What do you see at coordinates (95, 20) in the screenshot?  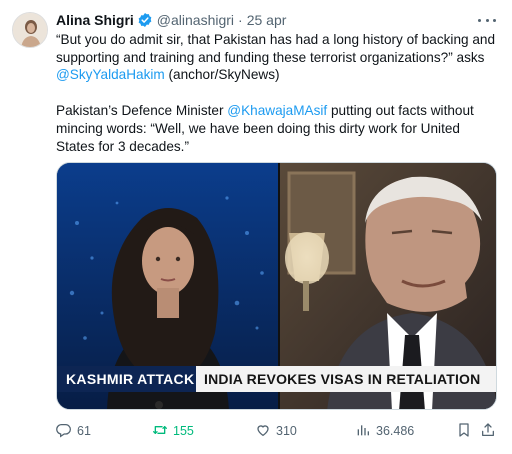 I see `author-name: Alina Shigri` at bounding box center [95, 20].